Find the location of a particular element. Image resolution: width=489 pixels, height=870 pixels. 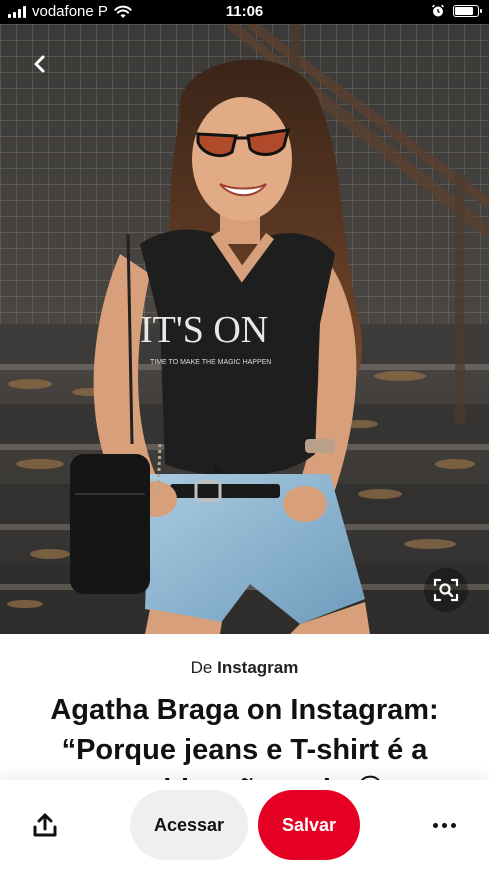

shirt-text: IT'S ON is located at coordinates (204, 330).